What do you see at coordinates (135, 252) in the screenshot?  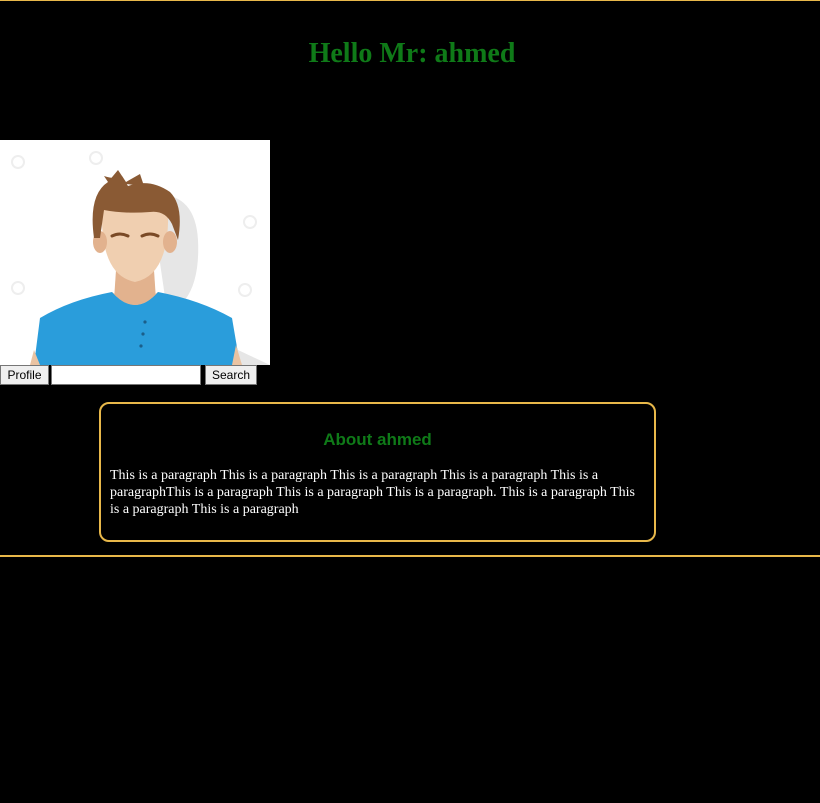 I see `user-avatar-icon` at bounding box center [135, 252].